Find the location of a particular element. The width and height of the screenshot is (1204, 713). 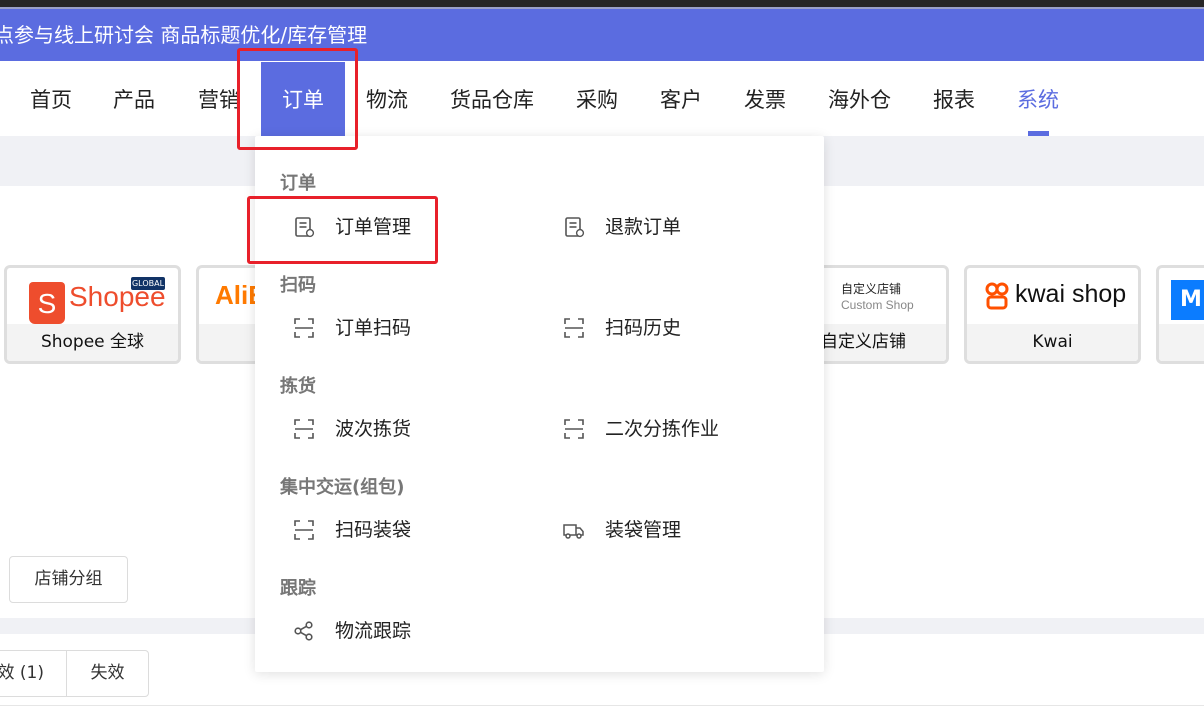

store-card-partial: M is located at coordinates (1180, 314).